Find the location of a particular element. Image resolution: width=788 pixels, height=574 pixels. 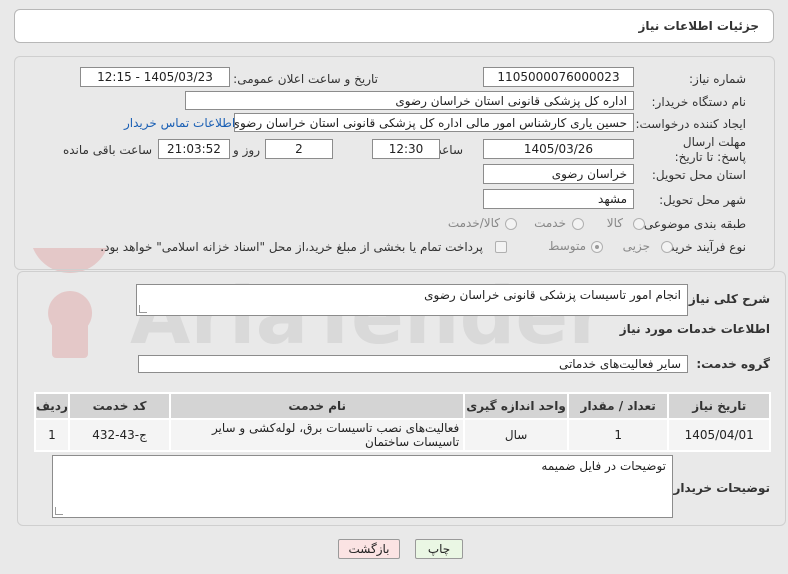

treasury-payment-checkbox is located at coordinates (501, 247).